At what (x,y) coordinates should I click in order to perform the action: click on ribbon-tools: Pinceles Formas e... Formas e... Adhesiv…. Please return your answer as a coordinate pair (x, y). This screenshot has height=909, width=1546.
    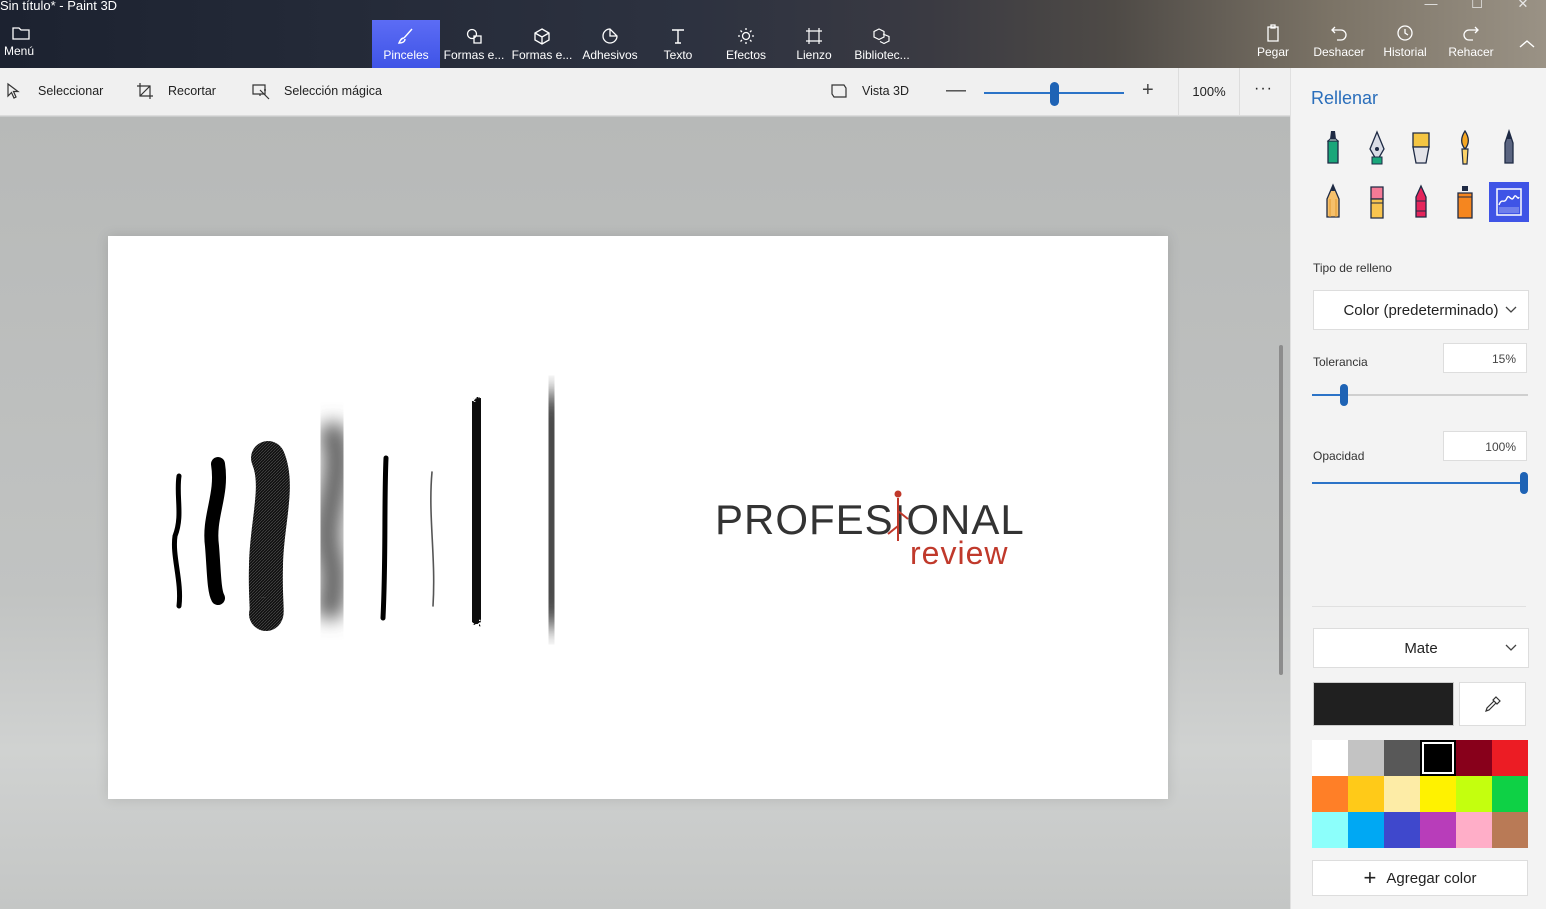
    Looking at the image, I should click on (644, 44).